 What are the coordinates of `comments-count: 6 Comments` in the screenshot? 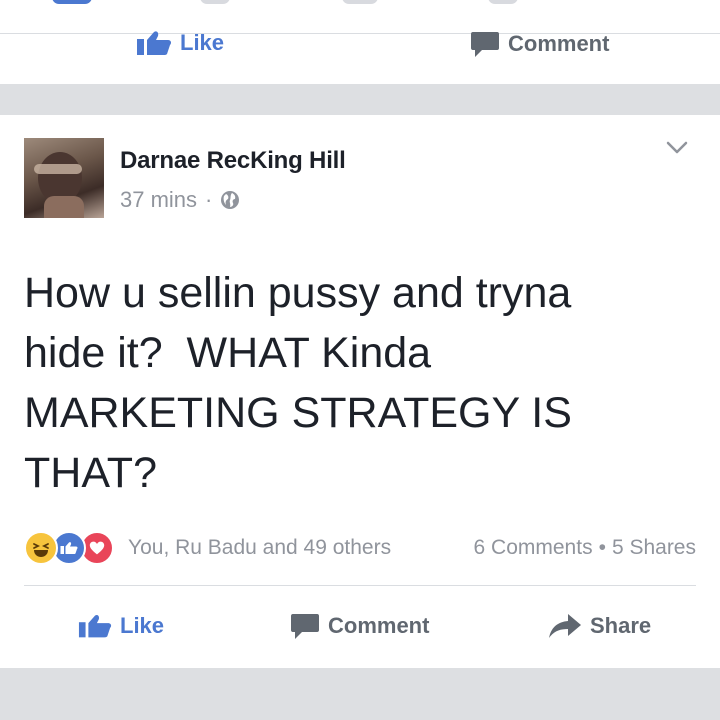 It's located at (533, 548).